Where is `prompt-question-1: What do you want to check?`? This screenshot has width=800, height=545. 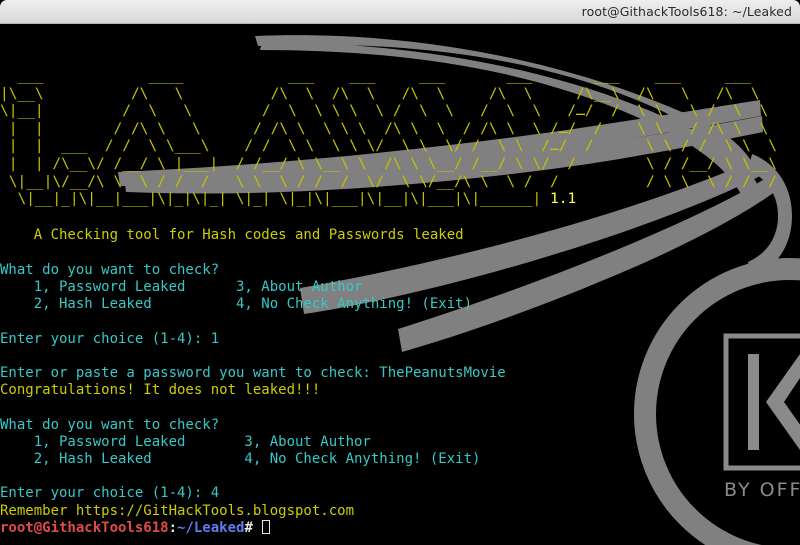
prompt-question-1: What do you want to check? is located at coordinates (110, 270).